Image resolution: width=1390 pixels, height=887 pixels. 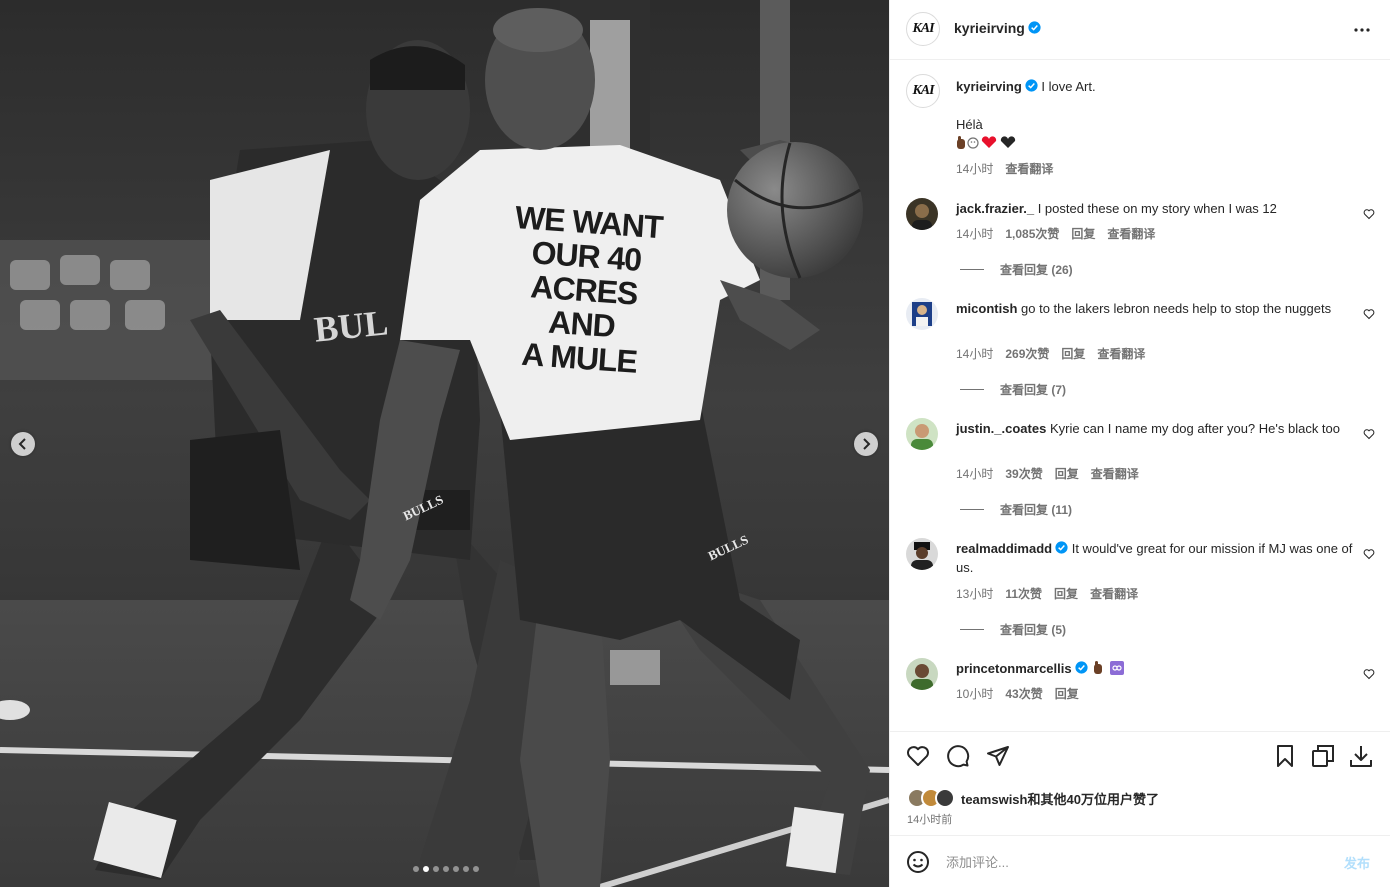 What do you see at coordinates (989, 28) in the screenshot?
I see `author-username: kyrieirving` at bounding box center [989, 28].